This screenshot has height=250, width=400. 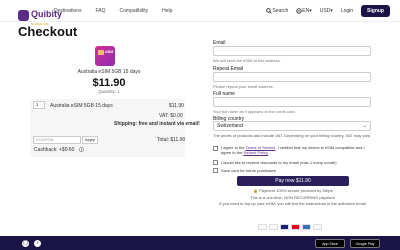 I want to click on cart-shipping: Shipping: free and instant via email!, so click(x=157, y=124).